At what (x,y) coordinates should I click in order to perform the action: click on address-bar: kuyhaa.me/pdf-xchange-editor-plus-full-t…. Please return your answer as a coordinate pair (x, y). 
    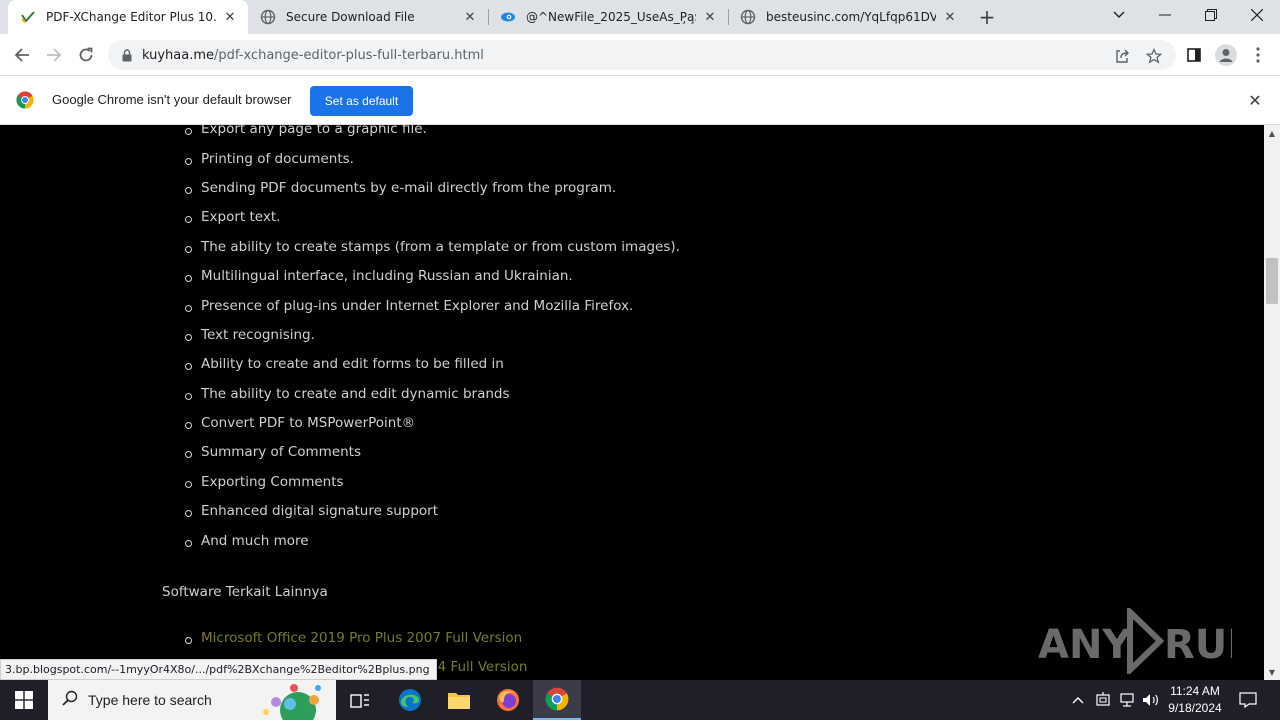
    Looking at the image, I should click on (642, 55).